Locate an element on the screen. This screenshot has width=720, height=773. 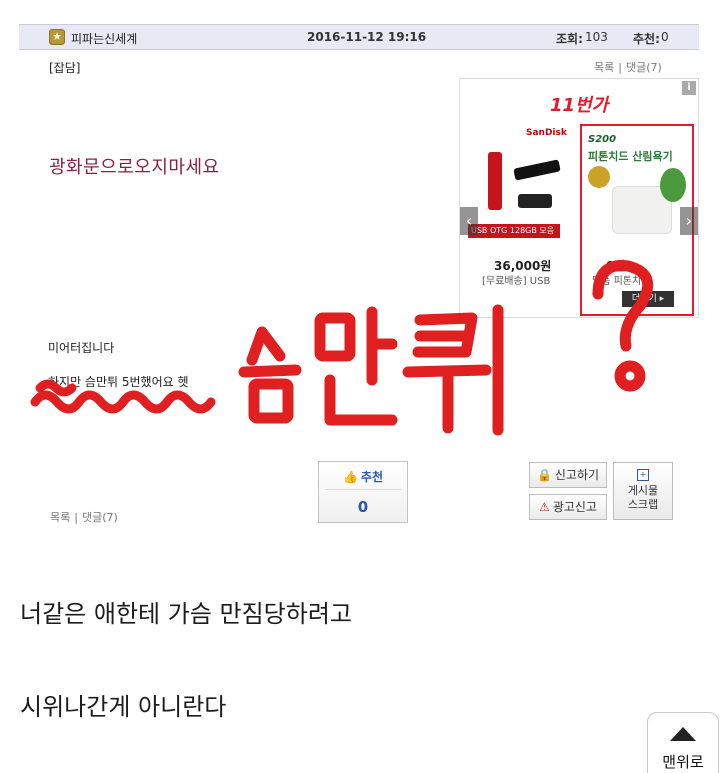
product-desc: 명품 피톤치 is located at coordinates (617, 281).